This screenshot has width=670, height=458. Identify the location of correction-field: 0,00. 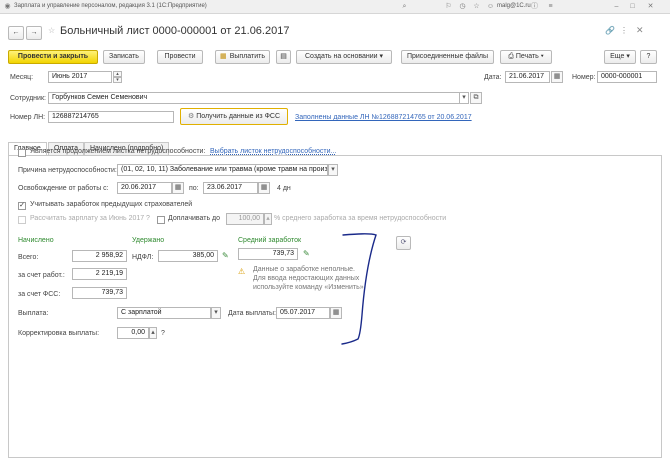
(133, 333).